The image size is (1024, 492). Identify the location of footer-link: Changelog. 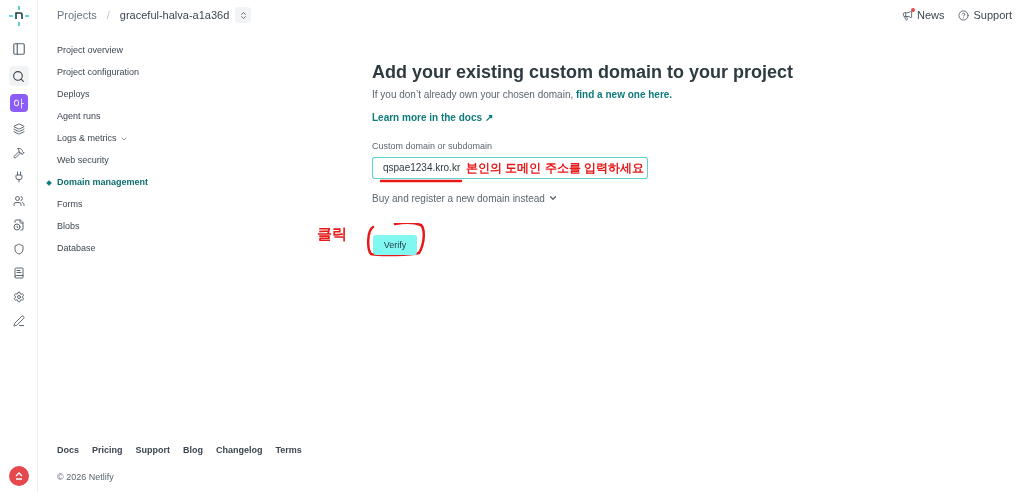
(239, 451).